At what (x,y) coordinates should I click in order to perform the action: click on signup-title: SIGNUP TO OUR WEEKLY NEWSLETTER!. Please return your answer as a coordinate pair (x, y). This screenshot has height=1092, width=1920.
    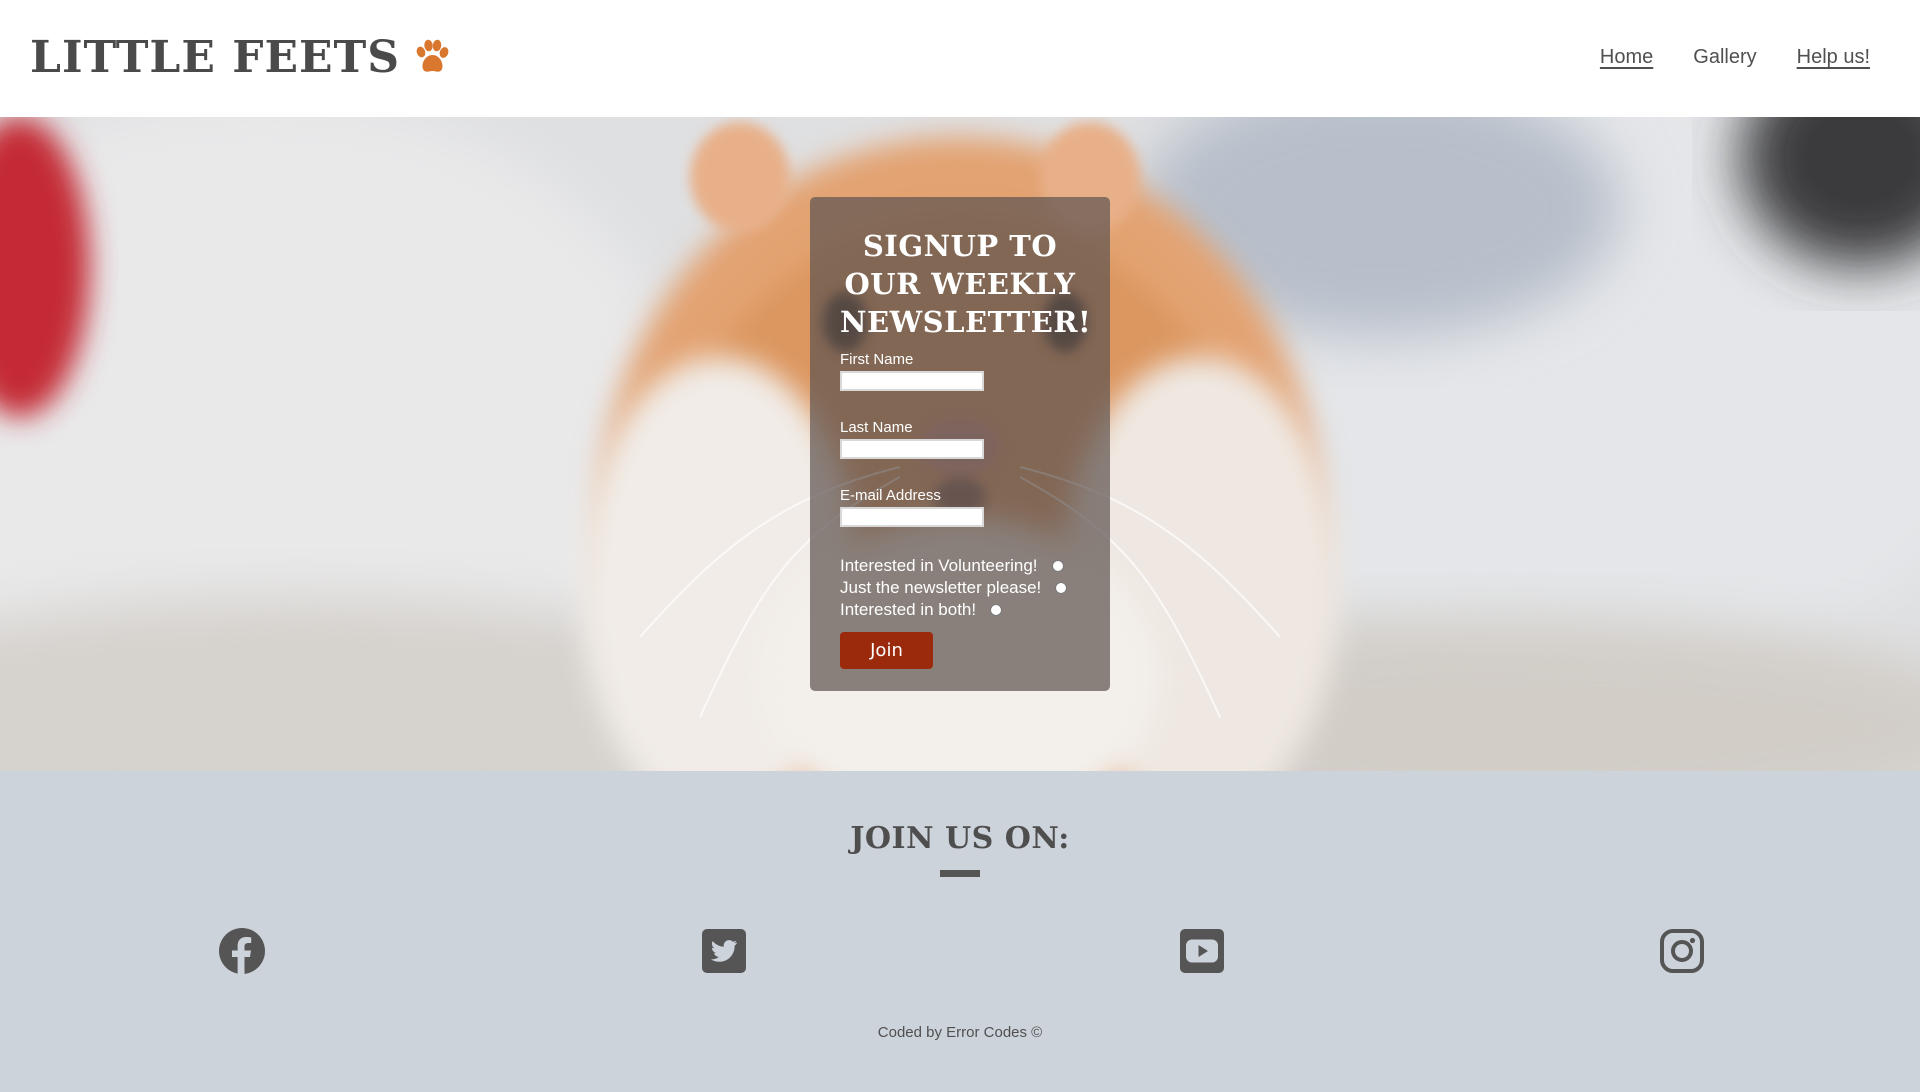
    Looking at the image, I should click on (966, 284).